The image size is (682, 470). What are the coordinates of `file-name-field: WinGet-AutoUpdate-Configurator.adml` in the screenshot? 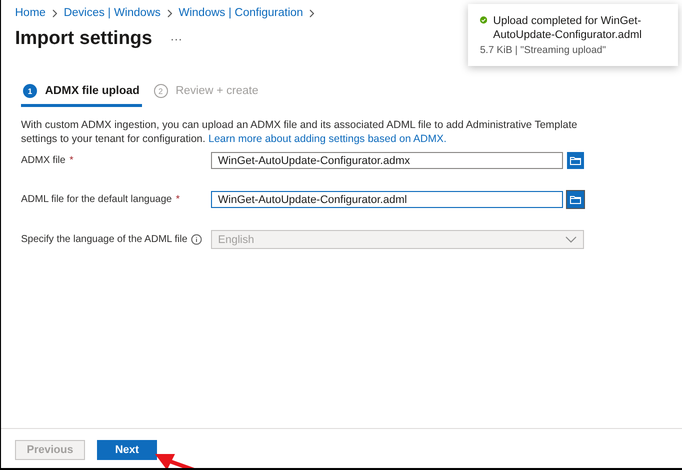 It's located at (387, 199).